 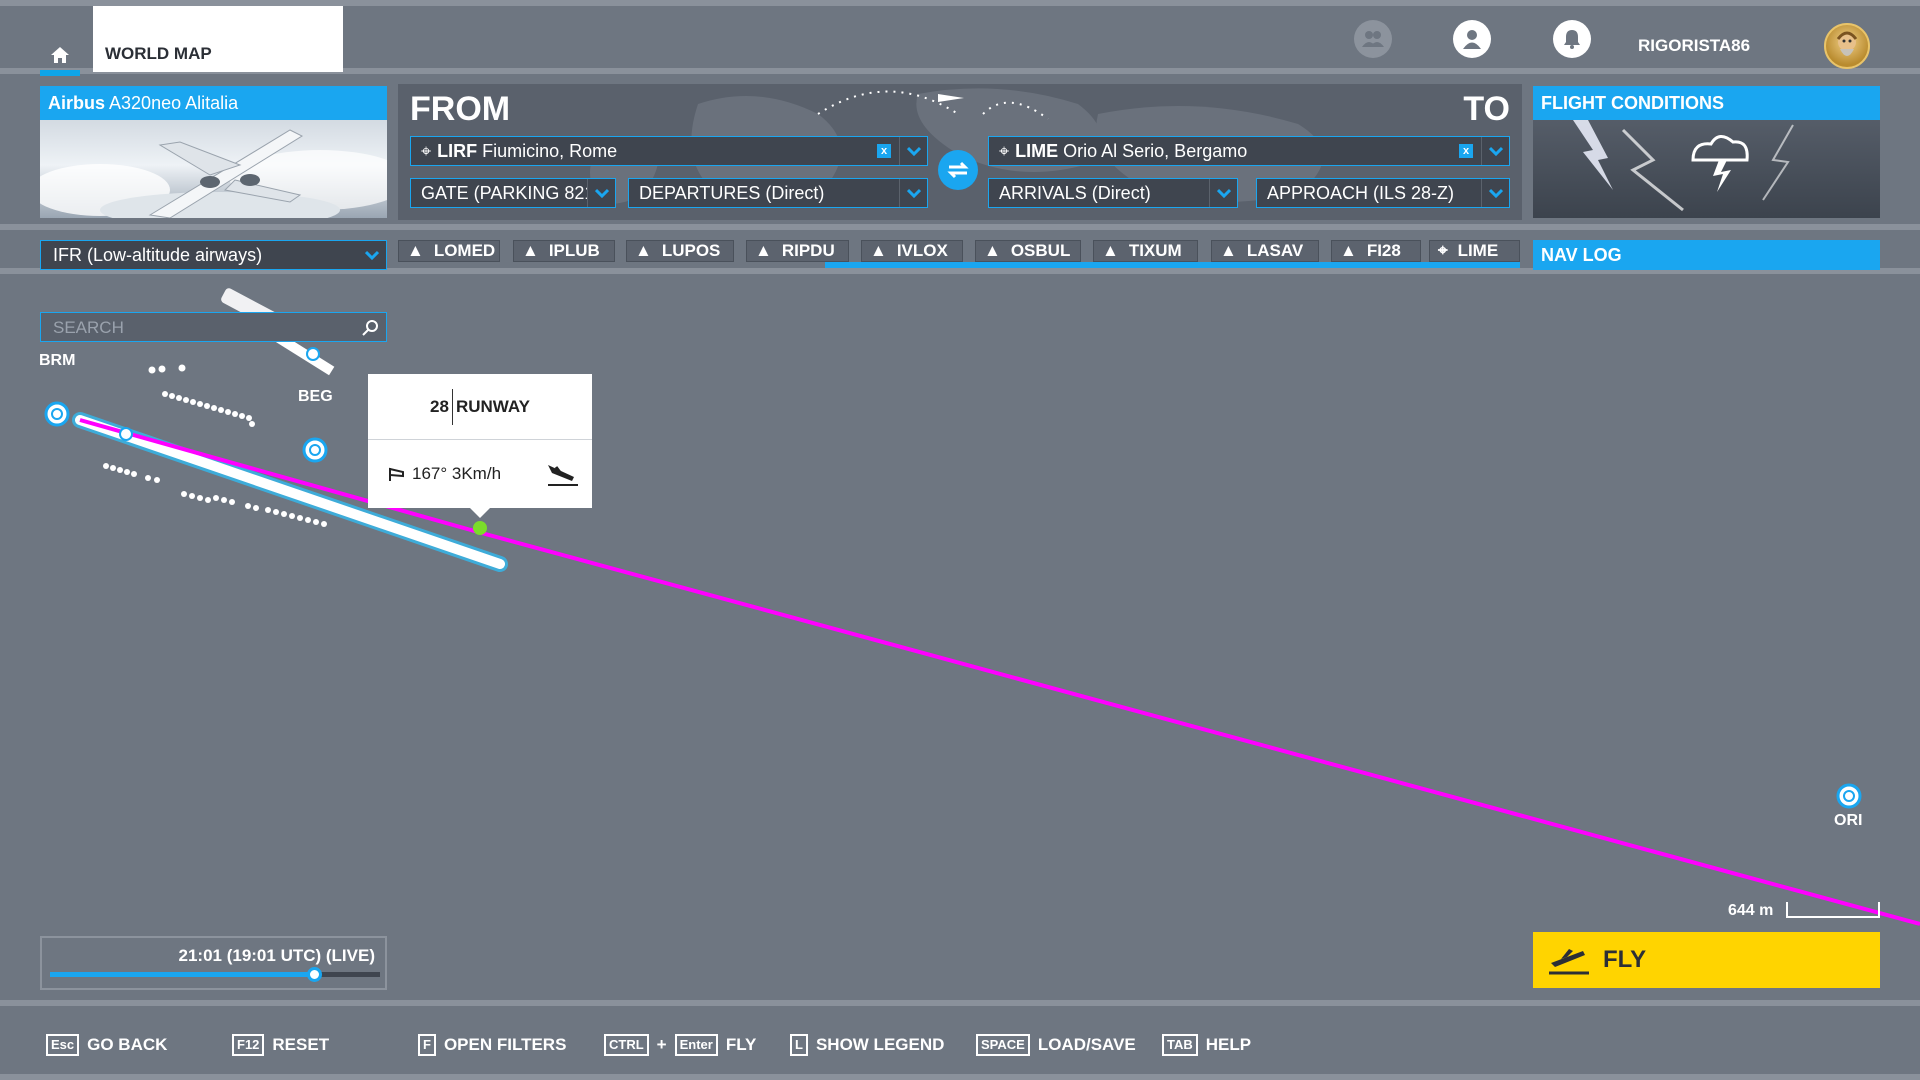 I want to click on hint-reset: F12 RESET, so click(x=280, y=1045).